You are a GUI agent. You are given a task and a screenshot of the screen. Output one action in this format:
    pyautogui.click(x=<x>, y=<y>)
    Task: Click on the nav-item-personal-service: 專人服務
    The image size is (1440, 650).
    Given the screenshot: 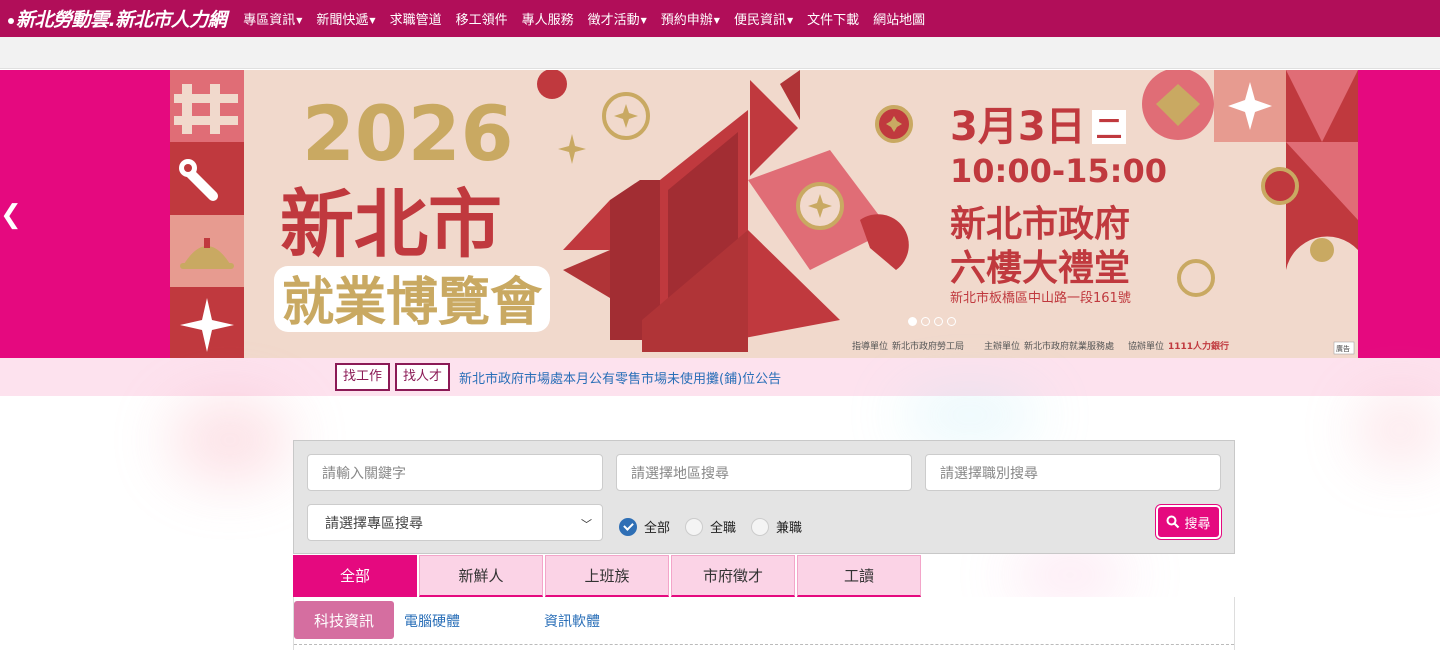 What is the action you would take?
    pyautogui.click(x=548, y=18)
    